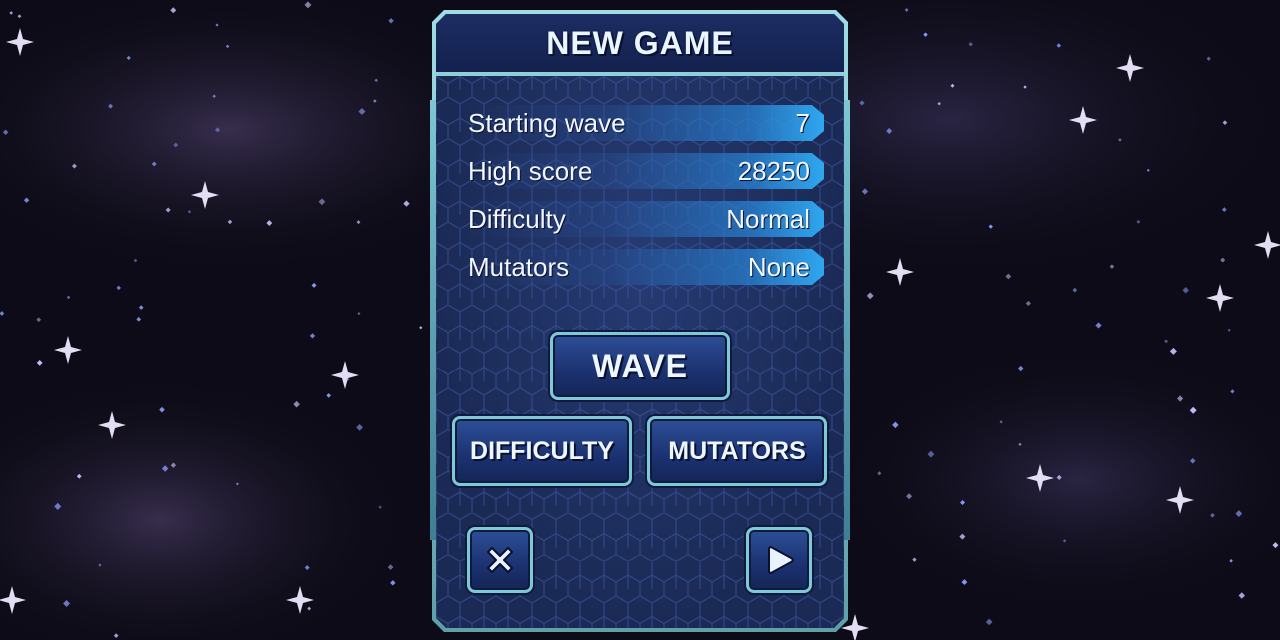  I want to click on stat-label: Mutators, so click(519, 266).